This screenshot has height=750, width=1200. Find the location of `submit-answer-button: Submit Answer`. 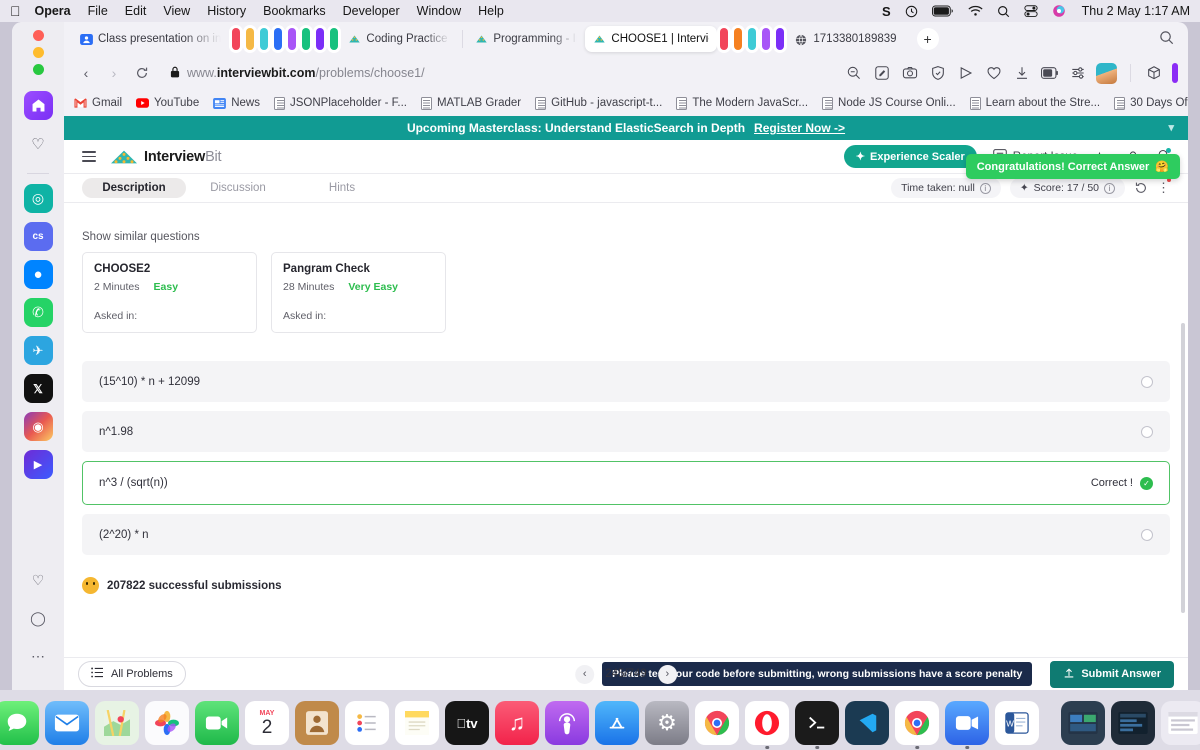

submit-answer-button: Submit Answer is located at coordinates (1112, 674).